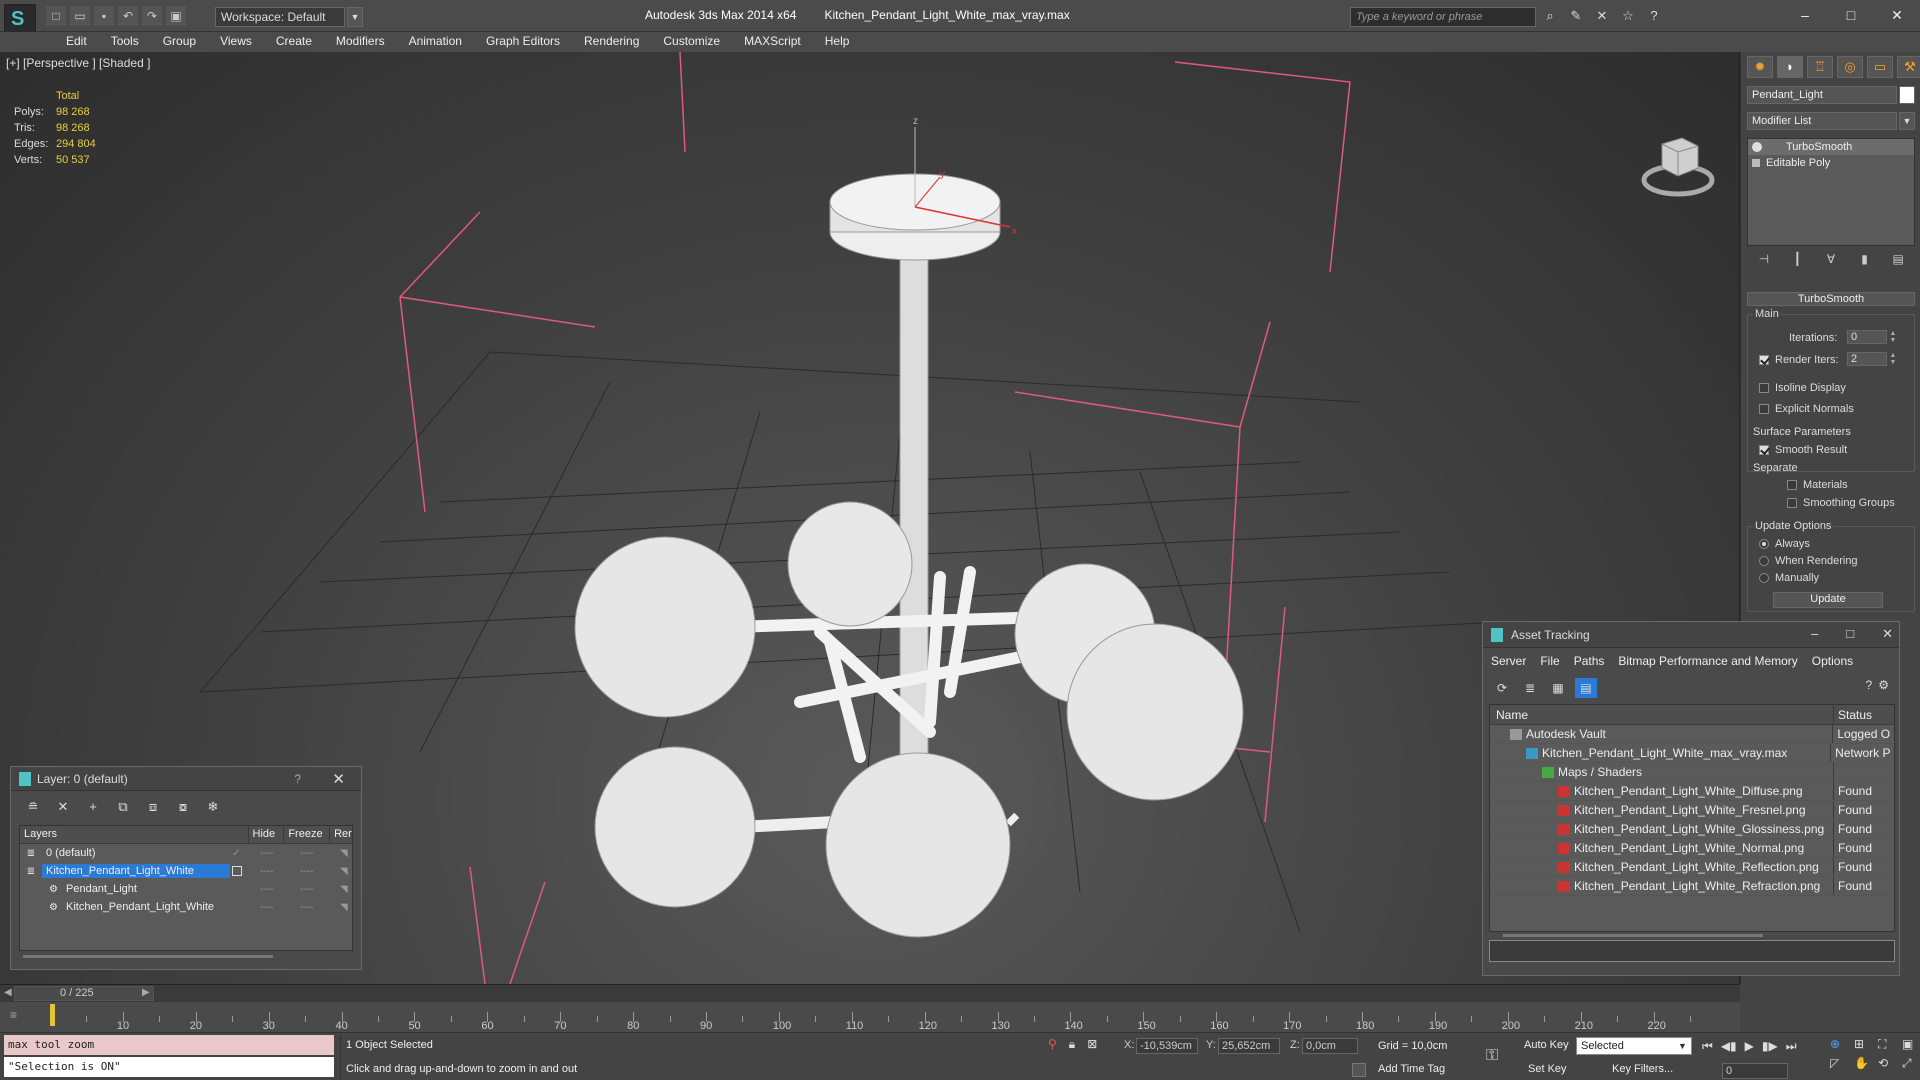 The image size is (1920, 1080). Describe the element at coordinates (1907, 95) in the screenshot. I see `object-color-swatch` at that location.